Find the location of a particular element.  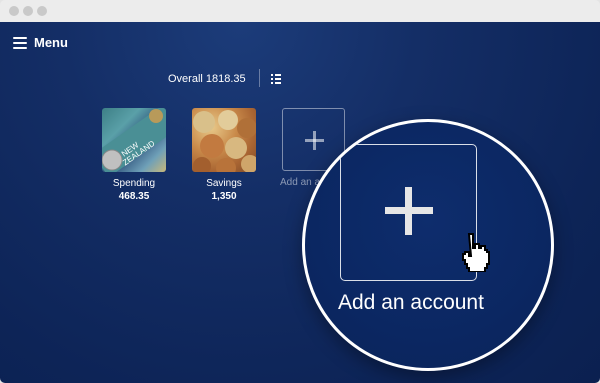

close-window-button is located at coordinates (14, 11).